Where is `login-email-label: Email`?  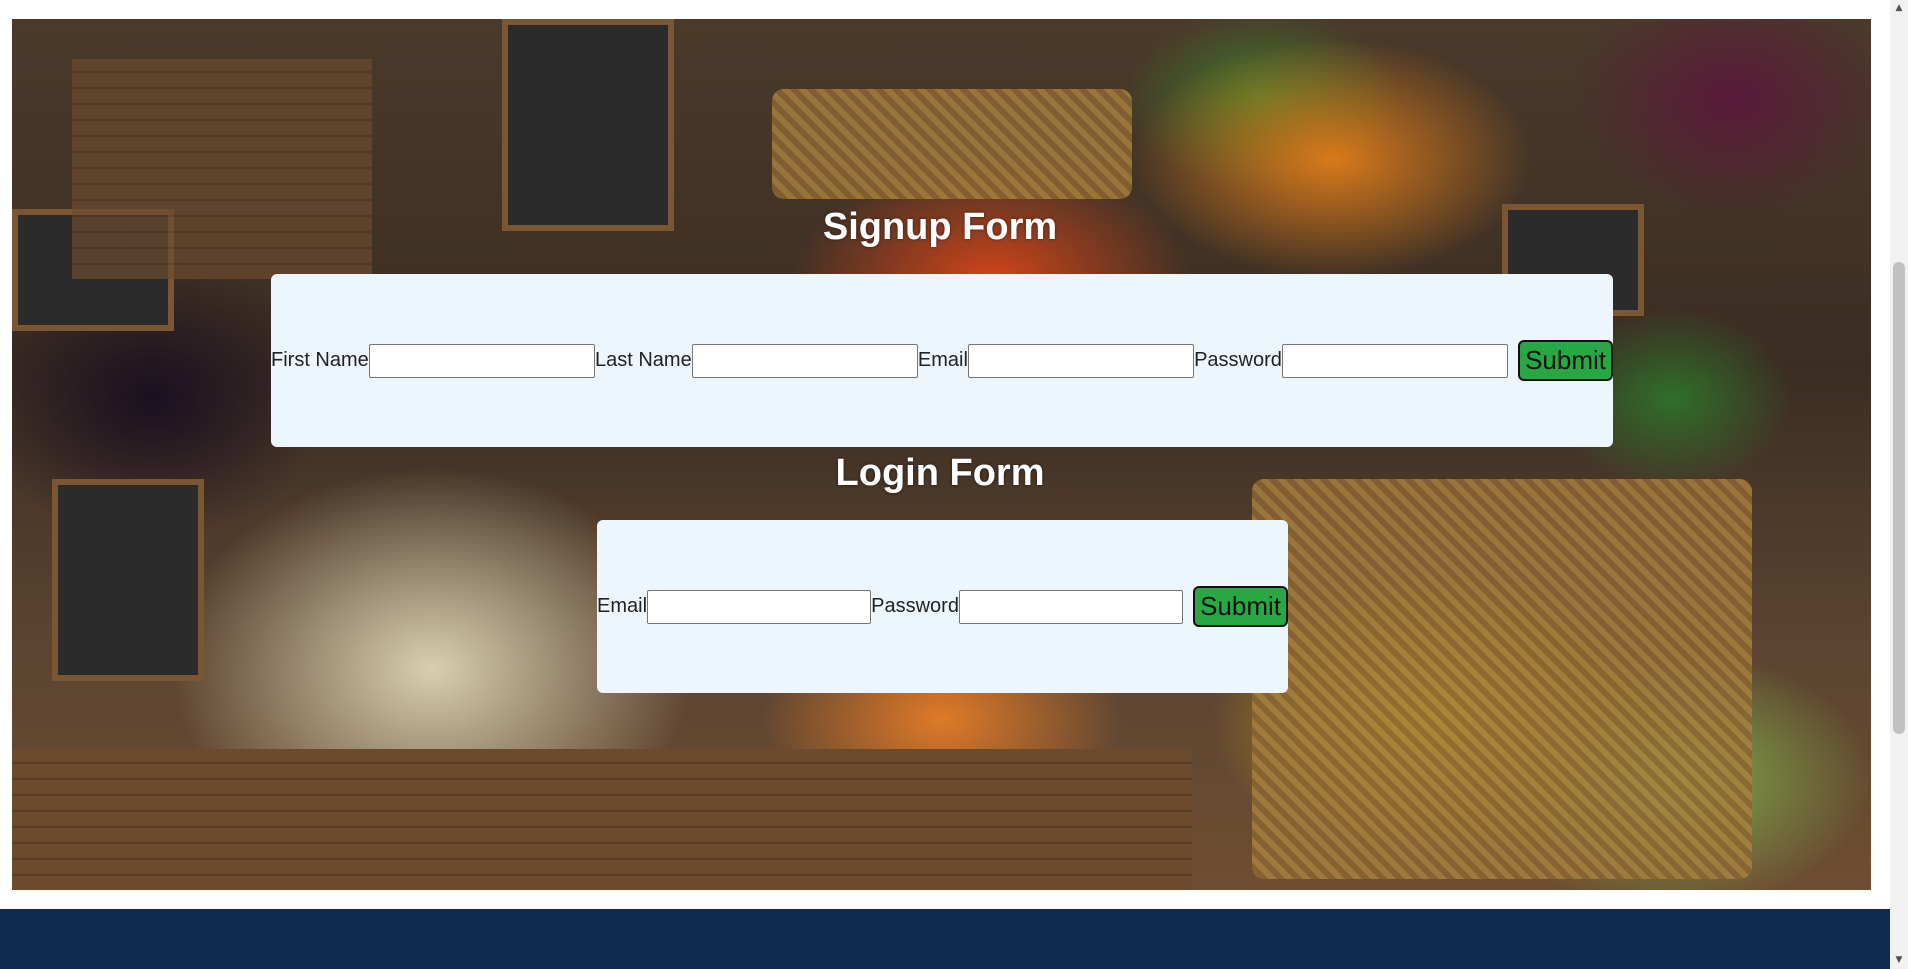 login-email-label: Email is located at coordinates (622, 606).